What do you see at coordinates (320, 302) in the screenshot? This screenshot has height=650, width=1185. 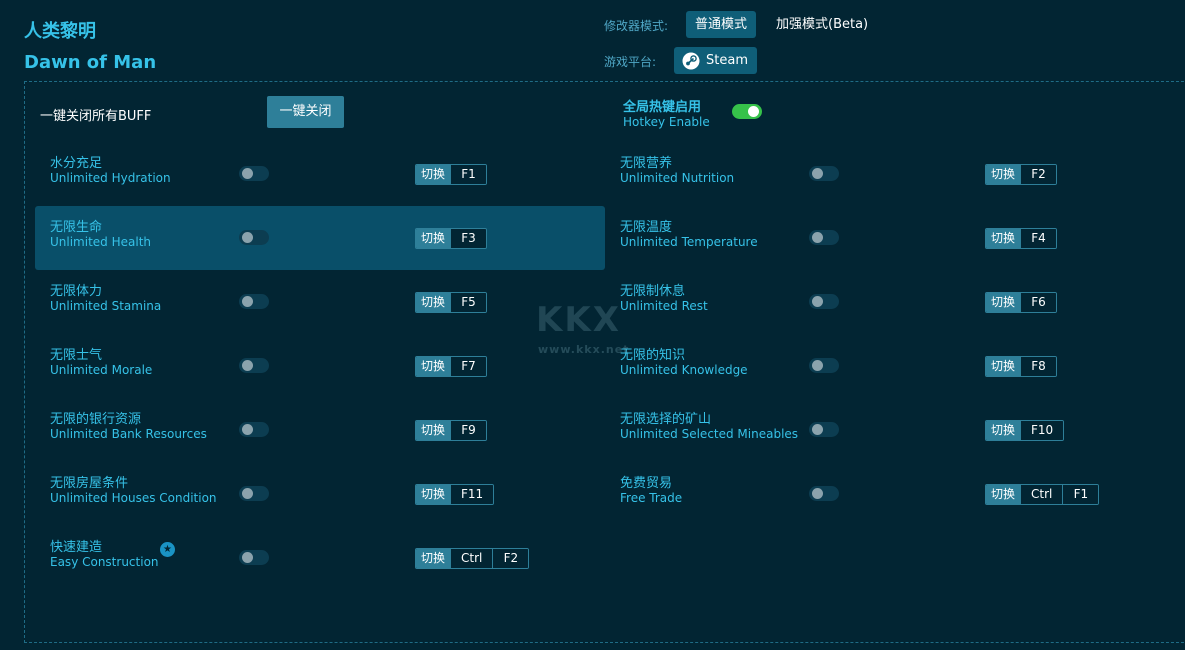 I see `cheat-row: 无限体力 Unlimited Stamina 切换 F5` at bounding box center [320, 302].